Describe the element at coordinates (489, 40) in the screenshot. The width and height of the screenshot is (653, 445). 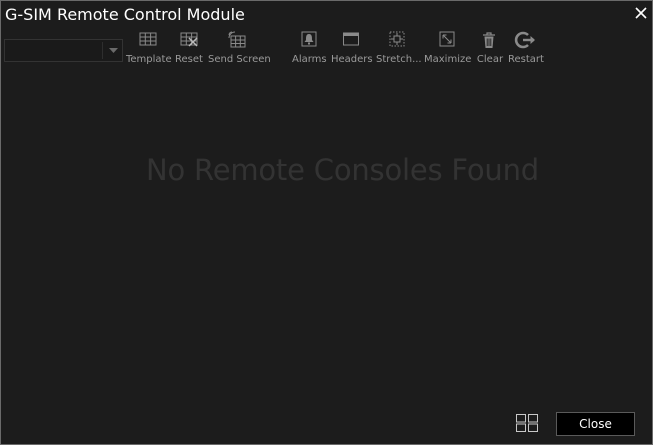
I see `trash-icon` at that location.